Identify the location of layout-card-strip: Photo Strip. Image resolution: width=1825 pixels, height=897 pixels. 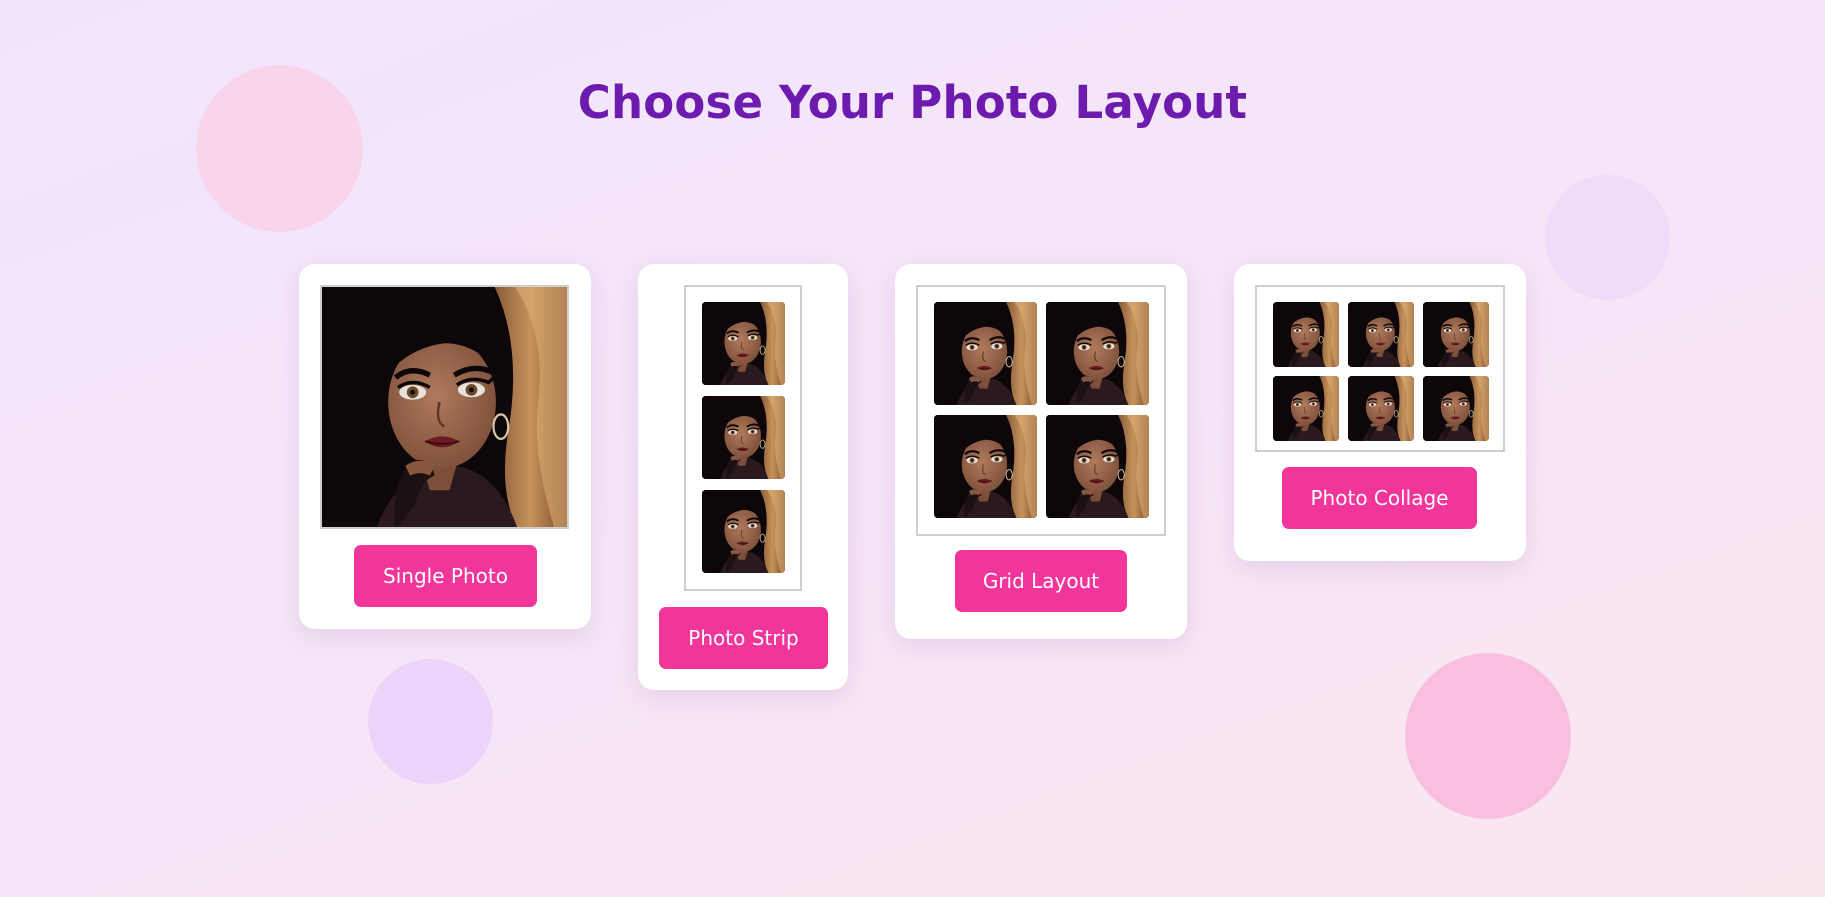
(743, 477).